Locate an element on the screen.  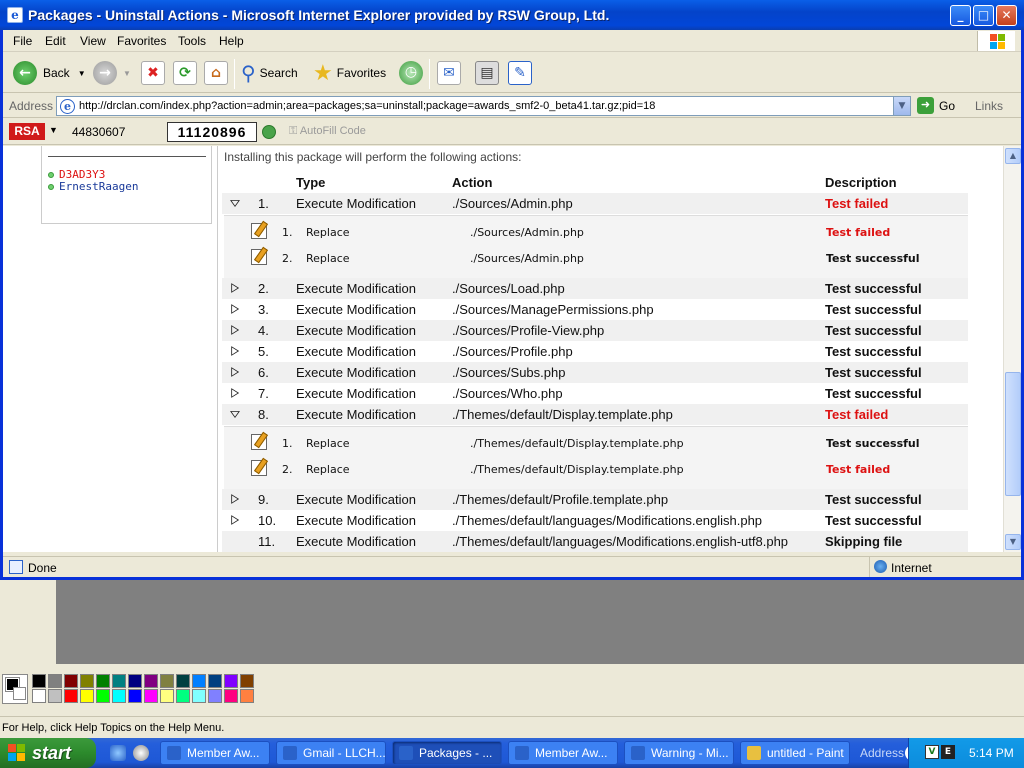
row-type: Execute Modification is located at coordinates (356, 541).